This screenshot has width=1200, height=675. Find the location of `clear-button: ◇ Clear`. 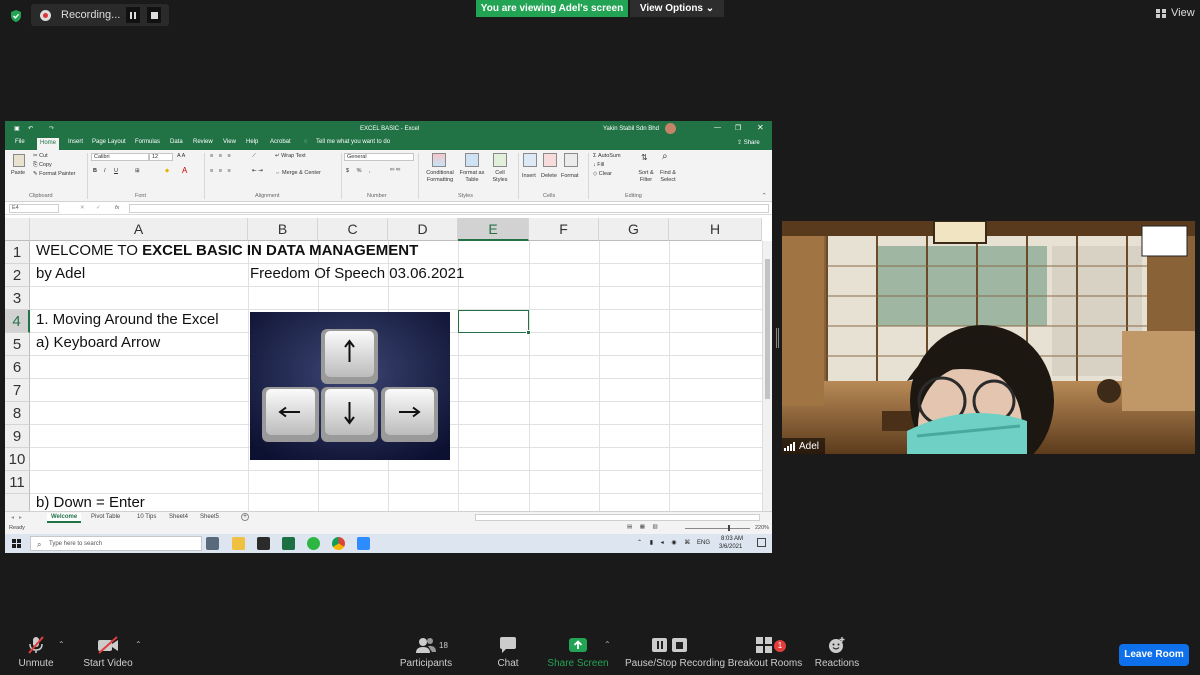

clear-button: ◇ Clear is located at coordinates (602, 174).